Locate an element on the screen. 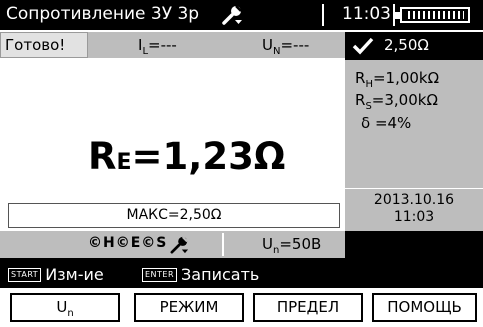 This screenshot has height=327, width=483. date-time: 2013.10.16 11:03 is located at coordinates (414, 210).